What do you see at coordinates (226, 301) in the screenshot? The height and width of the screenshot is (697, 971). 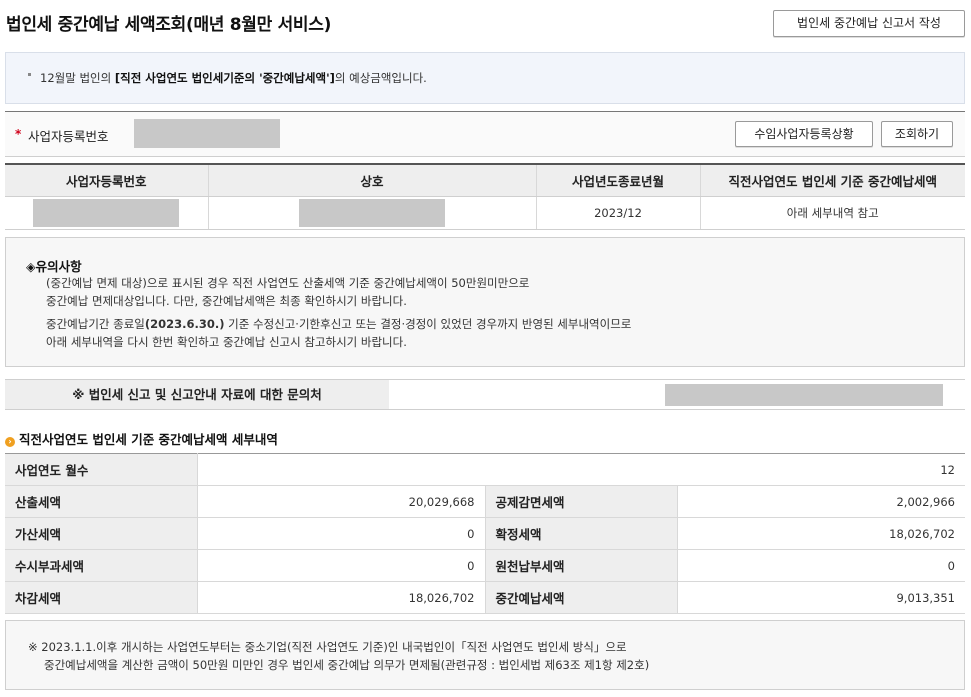 I see `caution-line: 중간예납 면제대상입니다. 다만, 중간예납세액은 최종 확인하시기 바랍니다.` at bounding box center [226, 301].